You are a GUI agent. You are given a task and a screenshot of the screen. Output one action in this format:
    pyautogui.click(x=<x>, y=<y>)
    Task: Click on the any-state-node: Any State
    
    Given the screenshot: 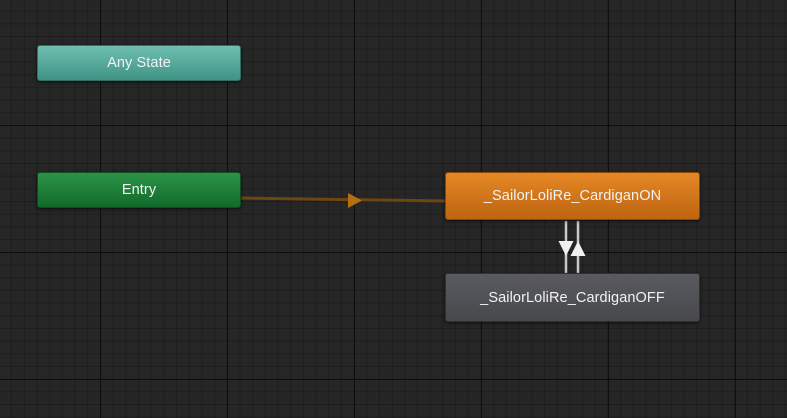 What is the action you would take?
    pyautogui.click(x=139, y=63)
    